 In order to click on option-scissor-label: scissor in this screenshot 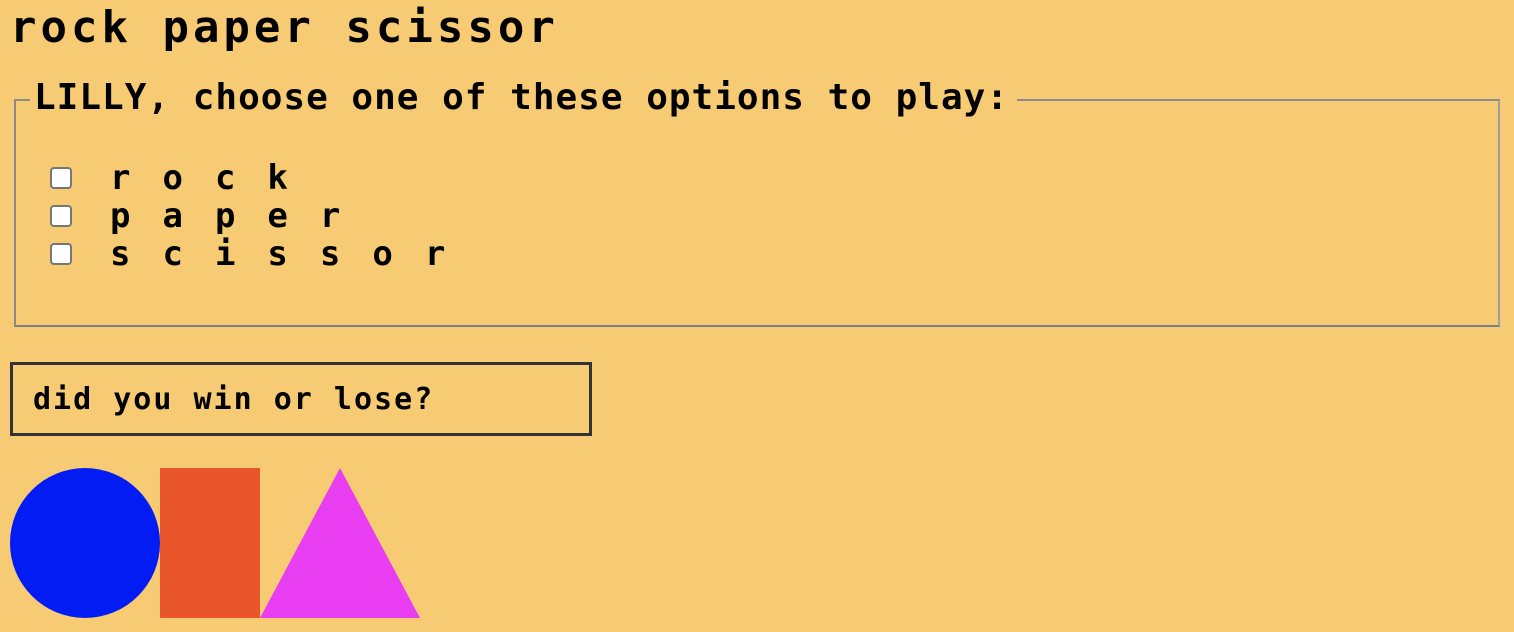, I will do `click(294, 254)`.